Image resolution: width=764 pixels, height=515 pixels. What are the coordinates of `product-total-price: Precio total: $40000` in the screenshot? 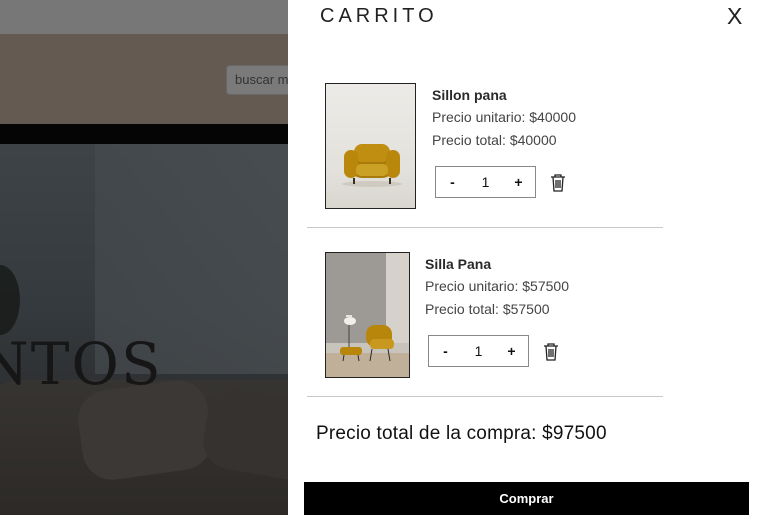 It's located at (494, 140).